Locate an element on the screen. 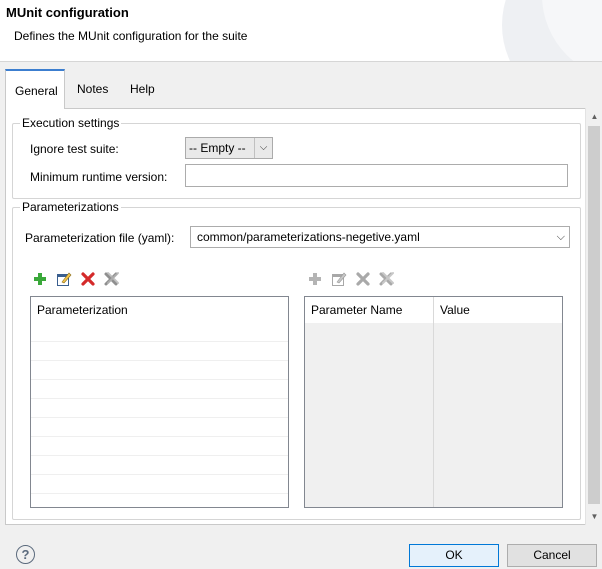 Image resolution: width=602 pixels, height=569 pixels. column-header-value: Value is located at coordinates (498, 310).